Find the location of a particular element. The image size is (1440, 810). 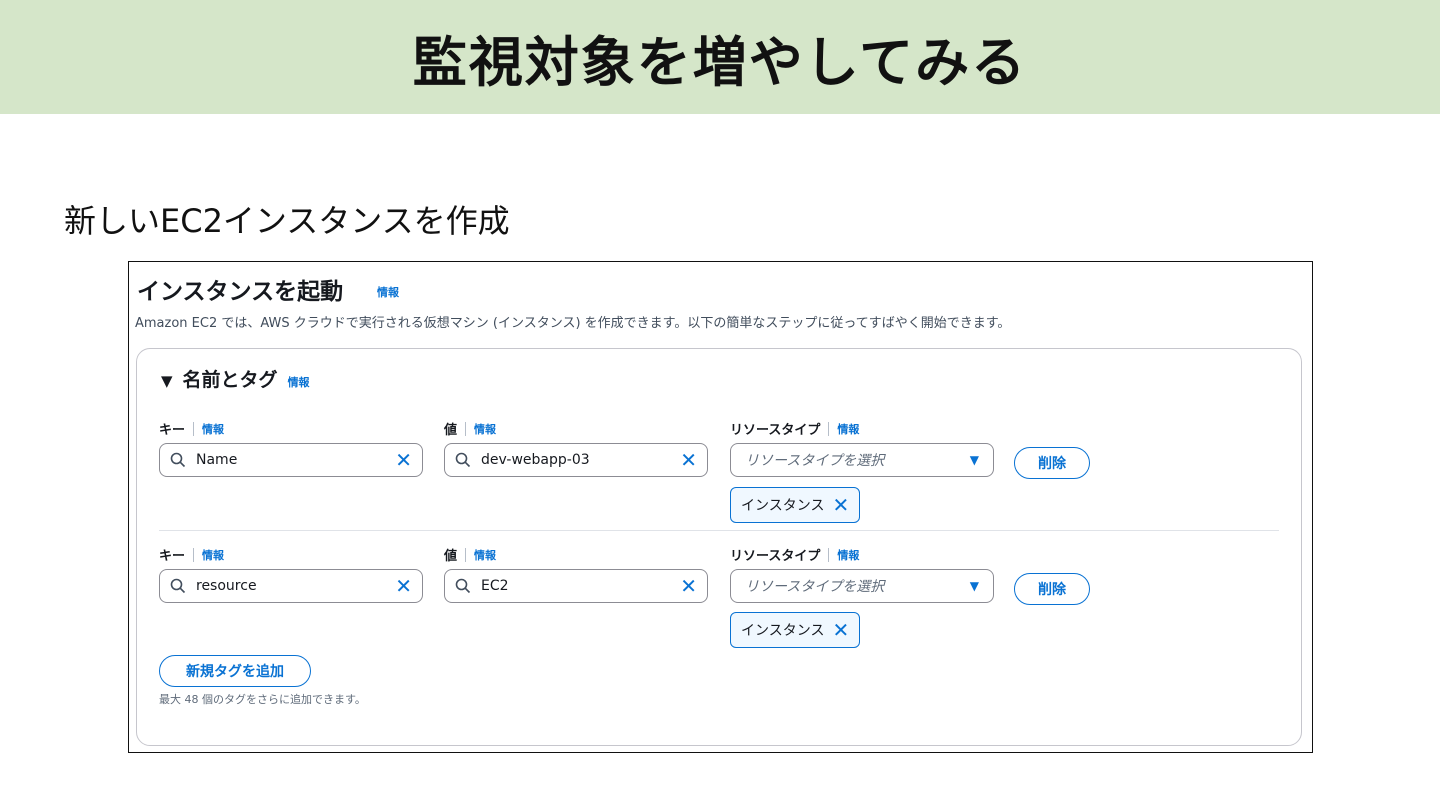

tag-key-value: Name is located at coordinates (217, 460).